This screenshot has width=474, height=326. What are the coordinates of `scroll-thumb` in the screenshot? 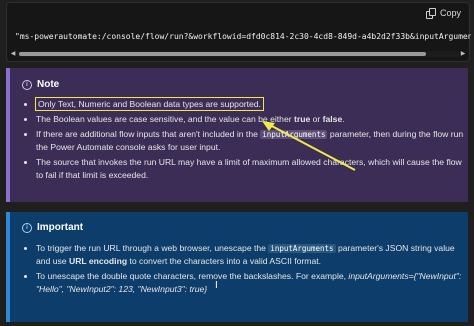 It's located at (222, 54).